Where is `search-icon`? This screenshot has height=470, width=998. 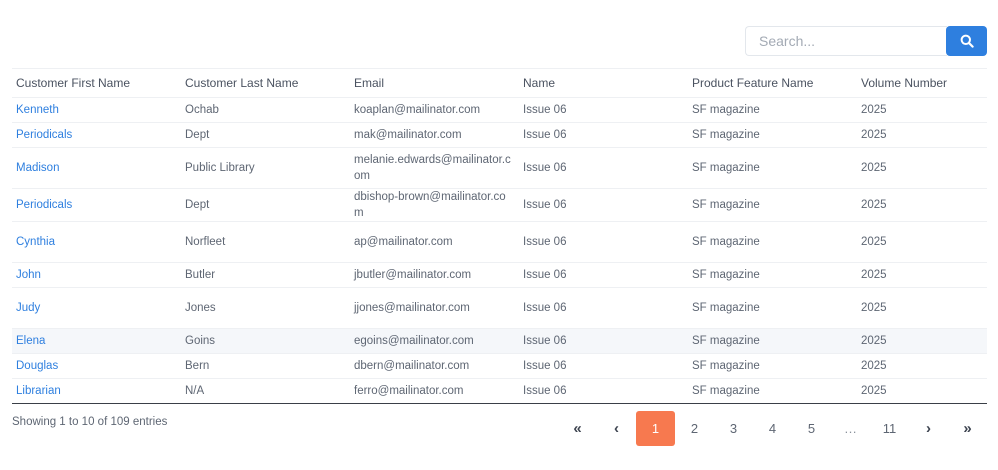
search-icon is located at coordinates (967, 41).